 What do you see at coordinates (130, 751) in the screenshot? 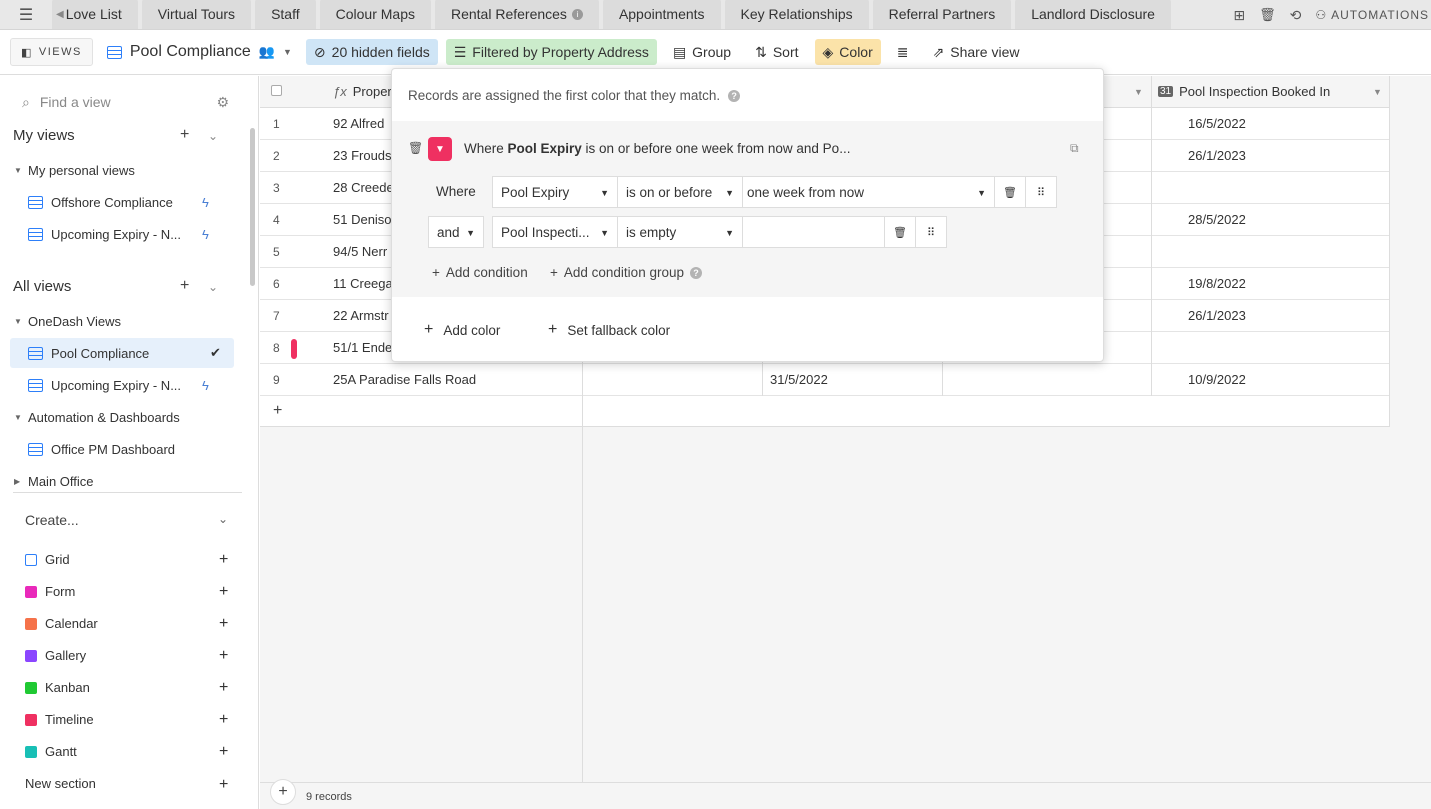
I see `create-gantt: Gantt +` at bounding box center [130, 751].